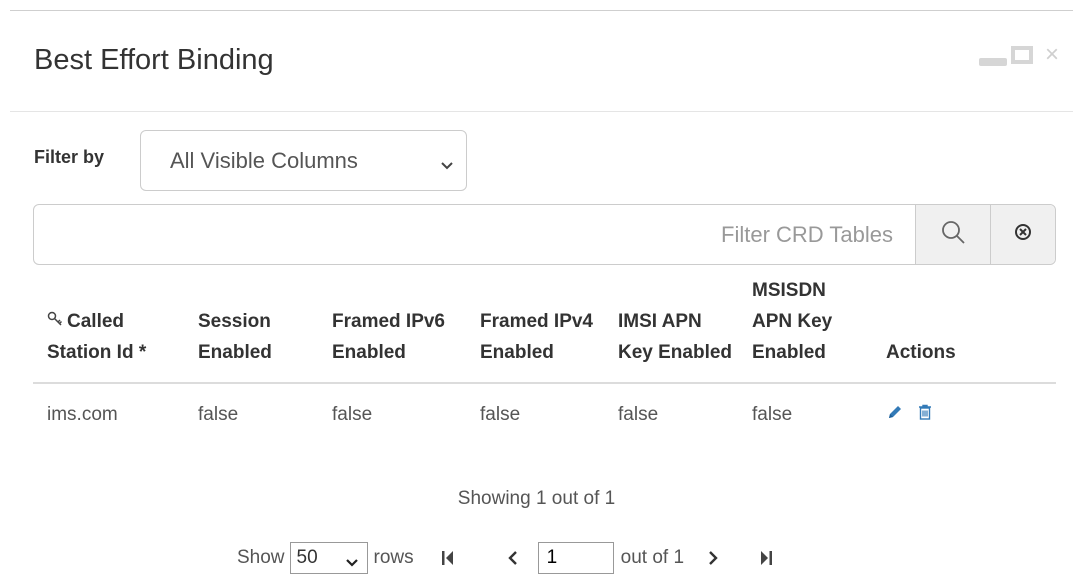 The height and width of the screenshot is (575, 1073). I want to click on edit-icon, so click(895, 415).